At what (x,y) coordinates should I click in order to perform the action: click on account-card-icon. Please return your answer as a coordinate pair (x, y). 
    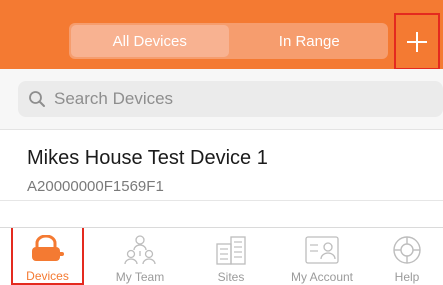
    Looking at the image, I should click on (322, 250).